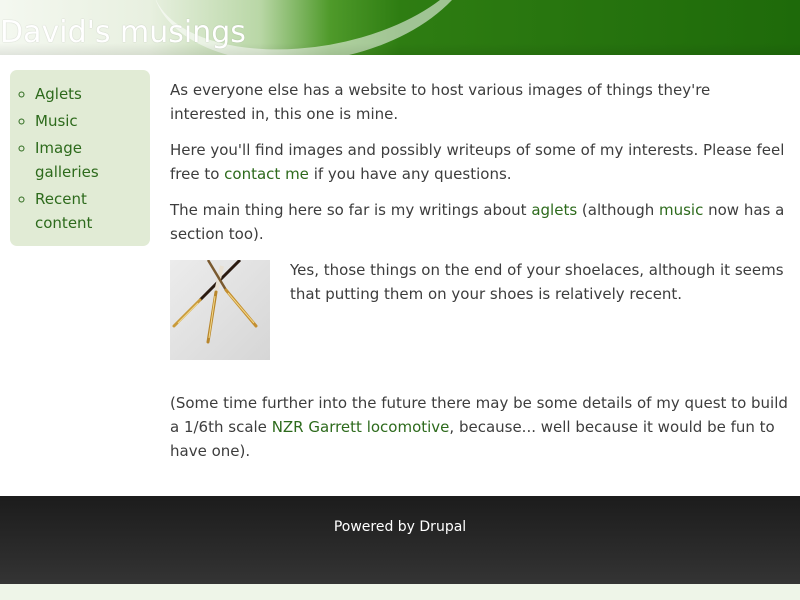 The width and height of the screenshot is (800, 600). I want to click on contact-me-link: contact me, so click(266, 174).